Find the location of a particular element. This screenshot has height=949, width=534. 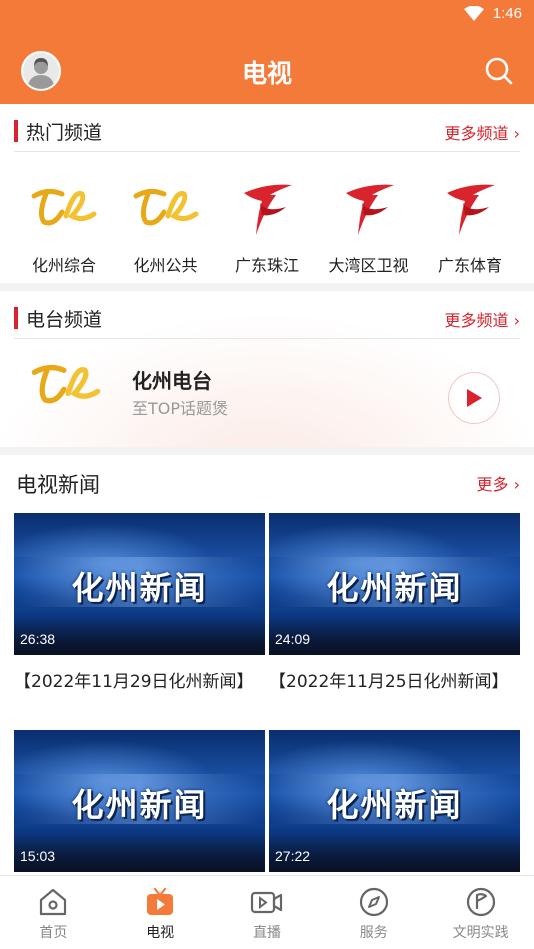

news-thumbnail: 化州新闻 15:03 is located at coordinates (139, 801).